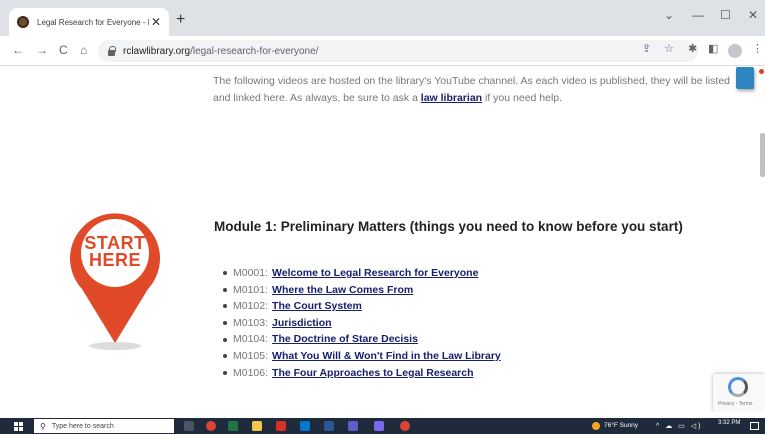 The height and width of the screenshot is (434, 765). What do you see at coordinates (735, 51) in the screenshot?
I see `profile-avatar-icon` at bounding box center [735, 51].